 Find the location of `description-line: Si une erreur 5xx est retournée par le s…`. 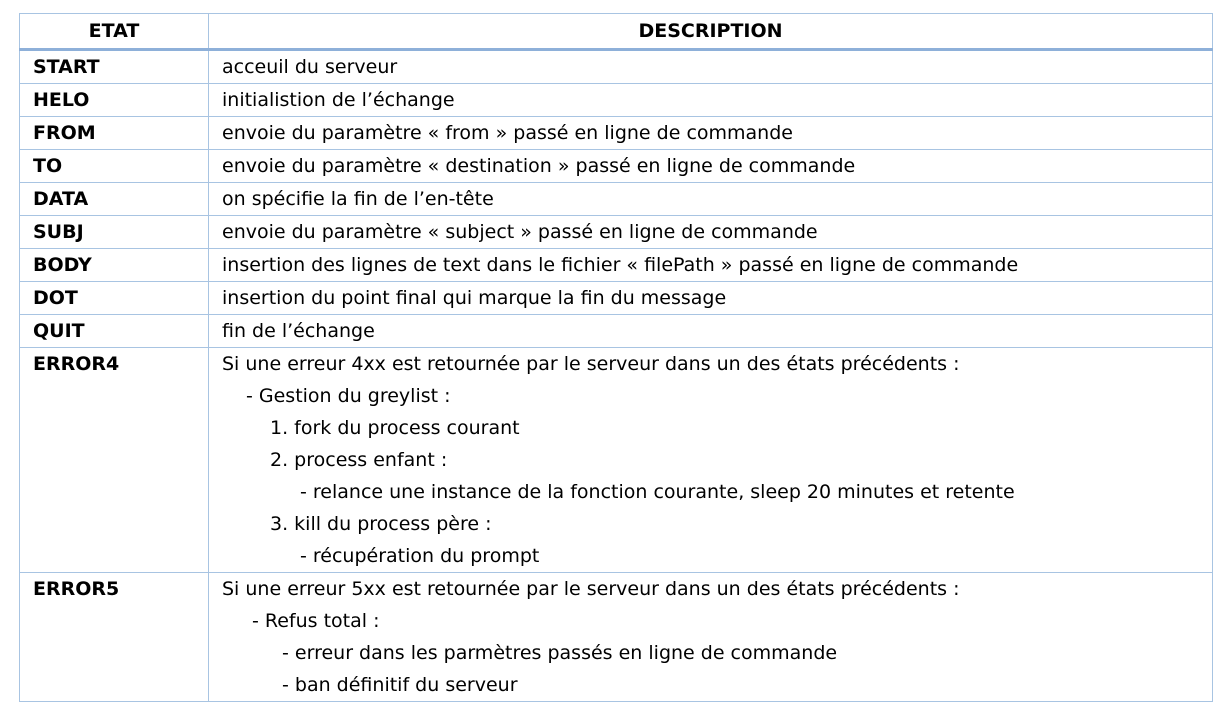

description-line: Si une erreur 5xx est retournée par le s… is located at coordinates (591, 589).